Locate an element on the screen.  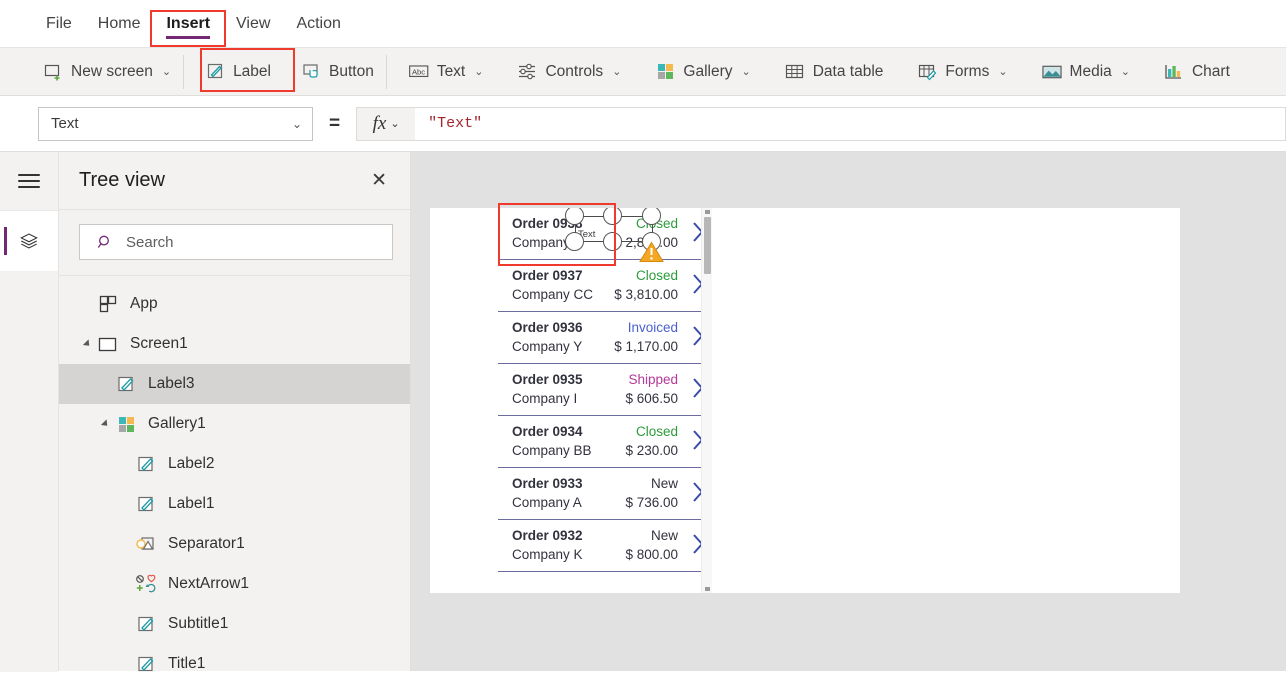
order-amount: $ 3,810.00 is located at coordinates (646, 294).